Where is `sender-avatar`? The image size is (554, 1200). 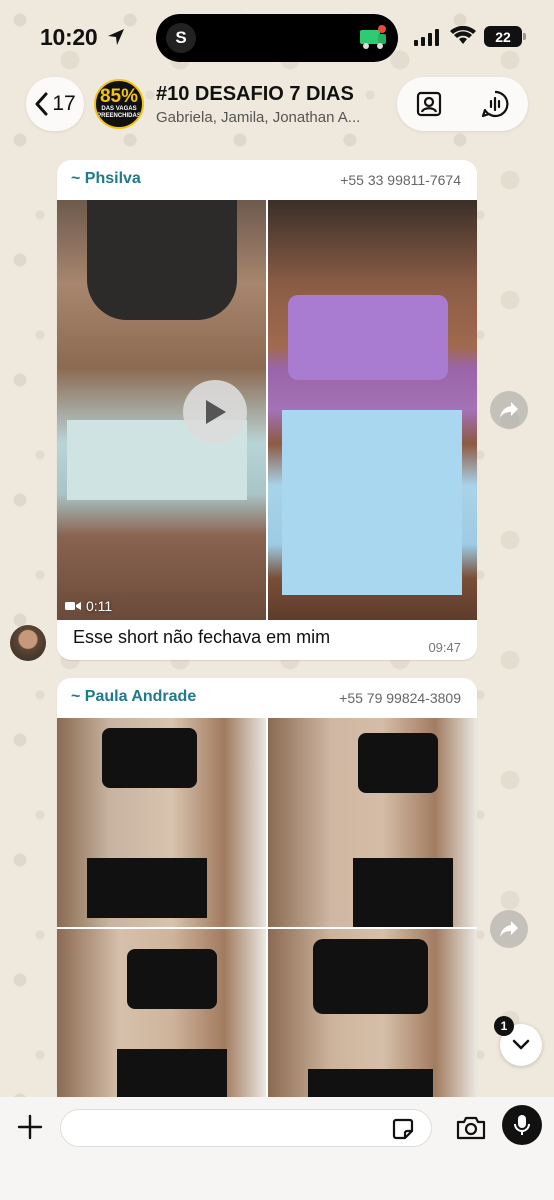
sender-avatar is located at coordinates (28, 643).